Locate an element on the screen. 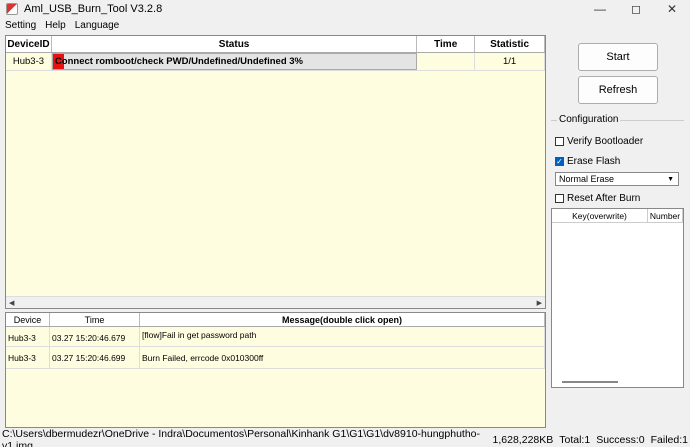 The height and width of the screenshot is (447, 690). success-count: Success:0 is located at coordinates (620, 440).